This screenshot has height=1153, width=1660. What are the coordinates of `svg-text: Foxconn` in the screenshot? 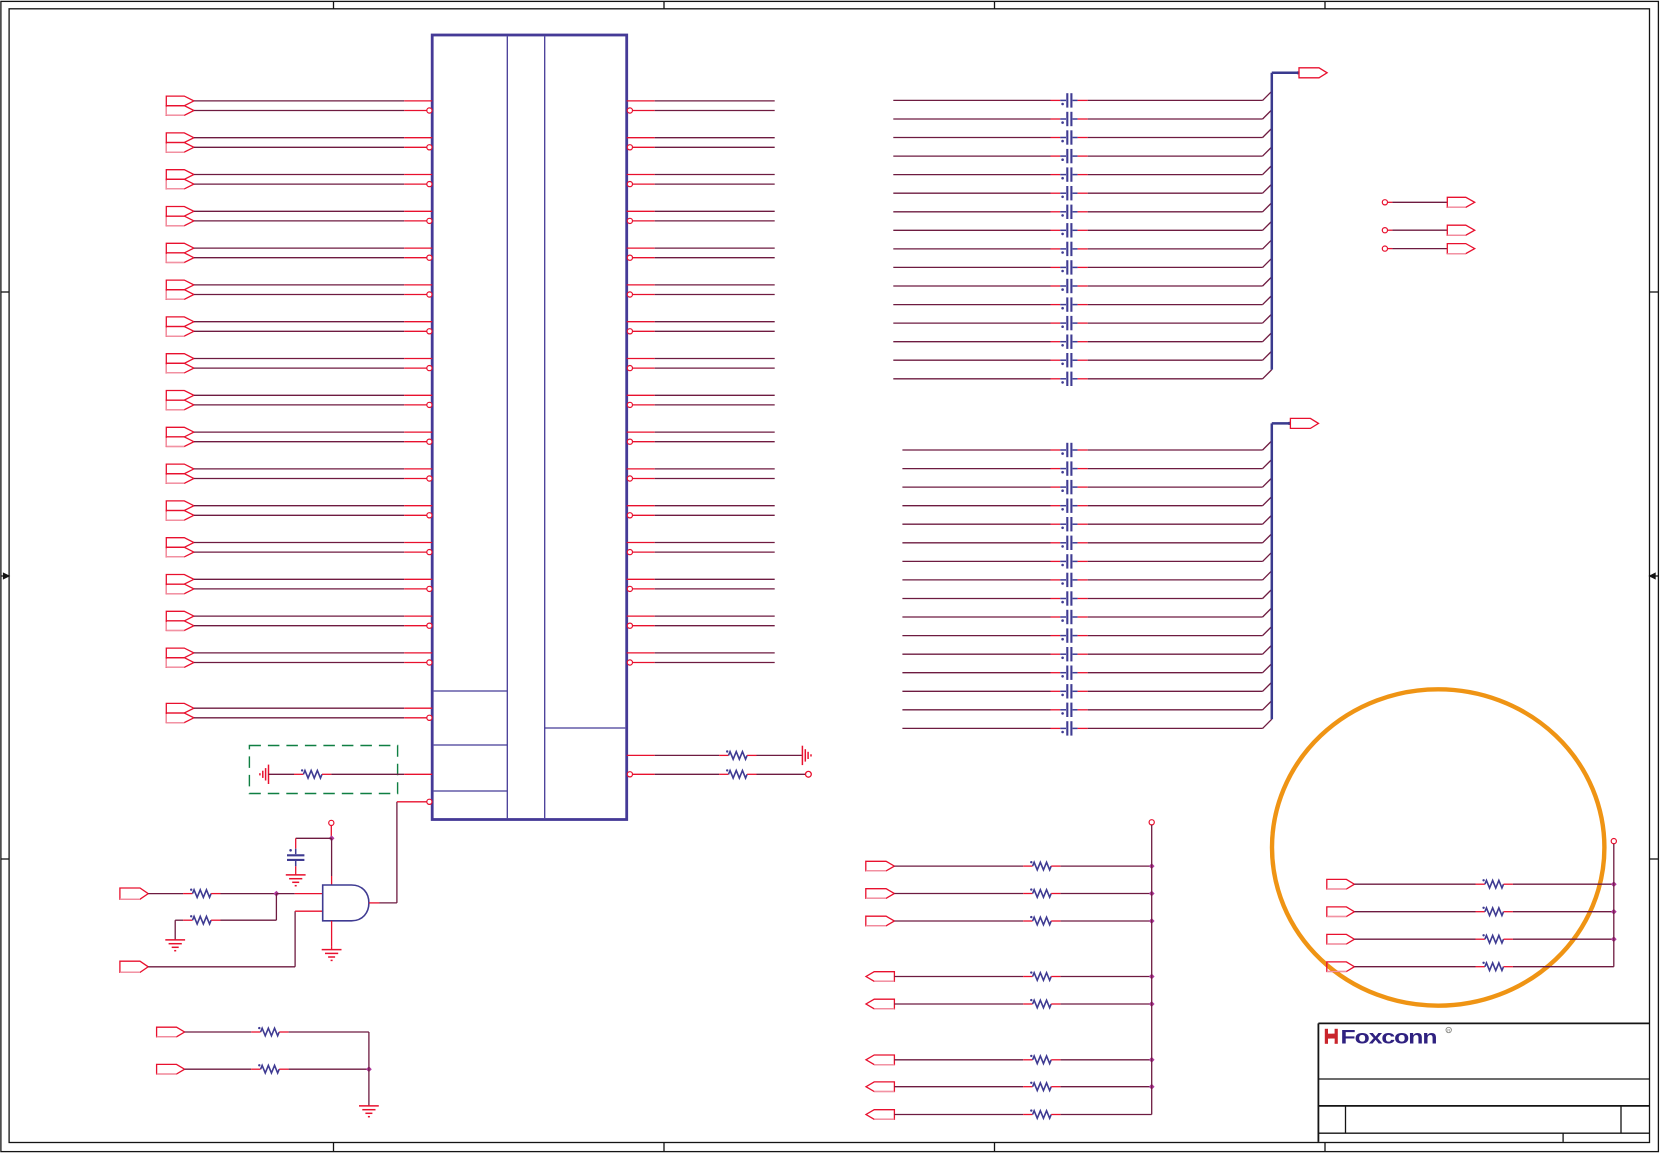 It's located at (1389, 1037).